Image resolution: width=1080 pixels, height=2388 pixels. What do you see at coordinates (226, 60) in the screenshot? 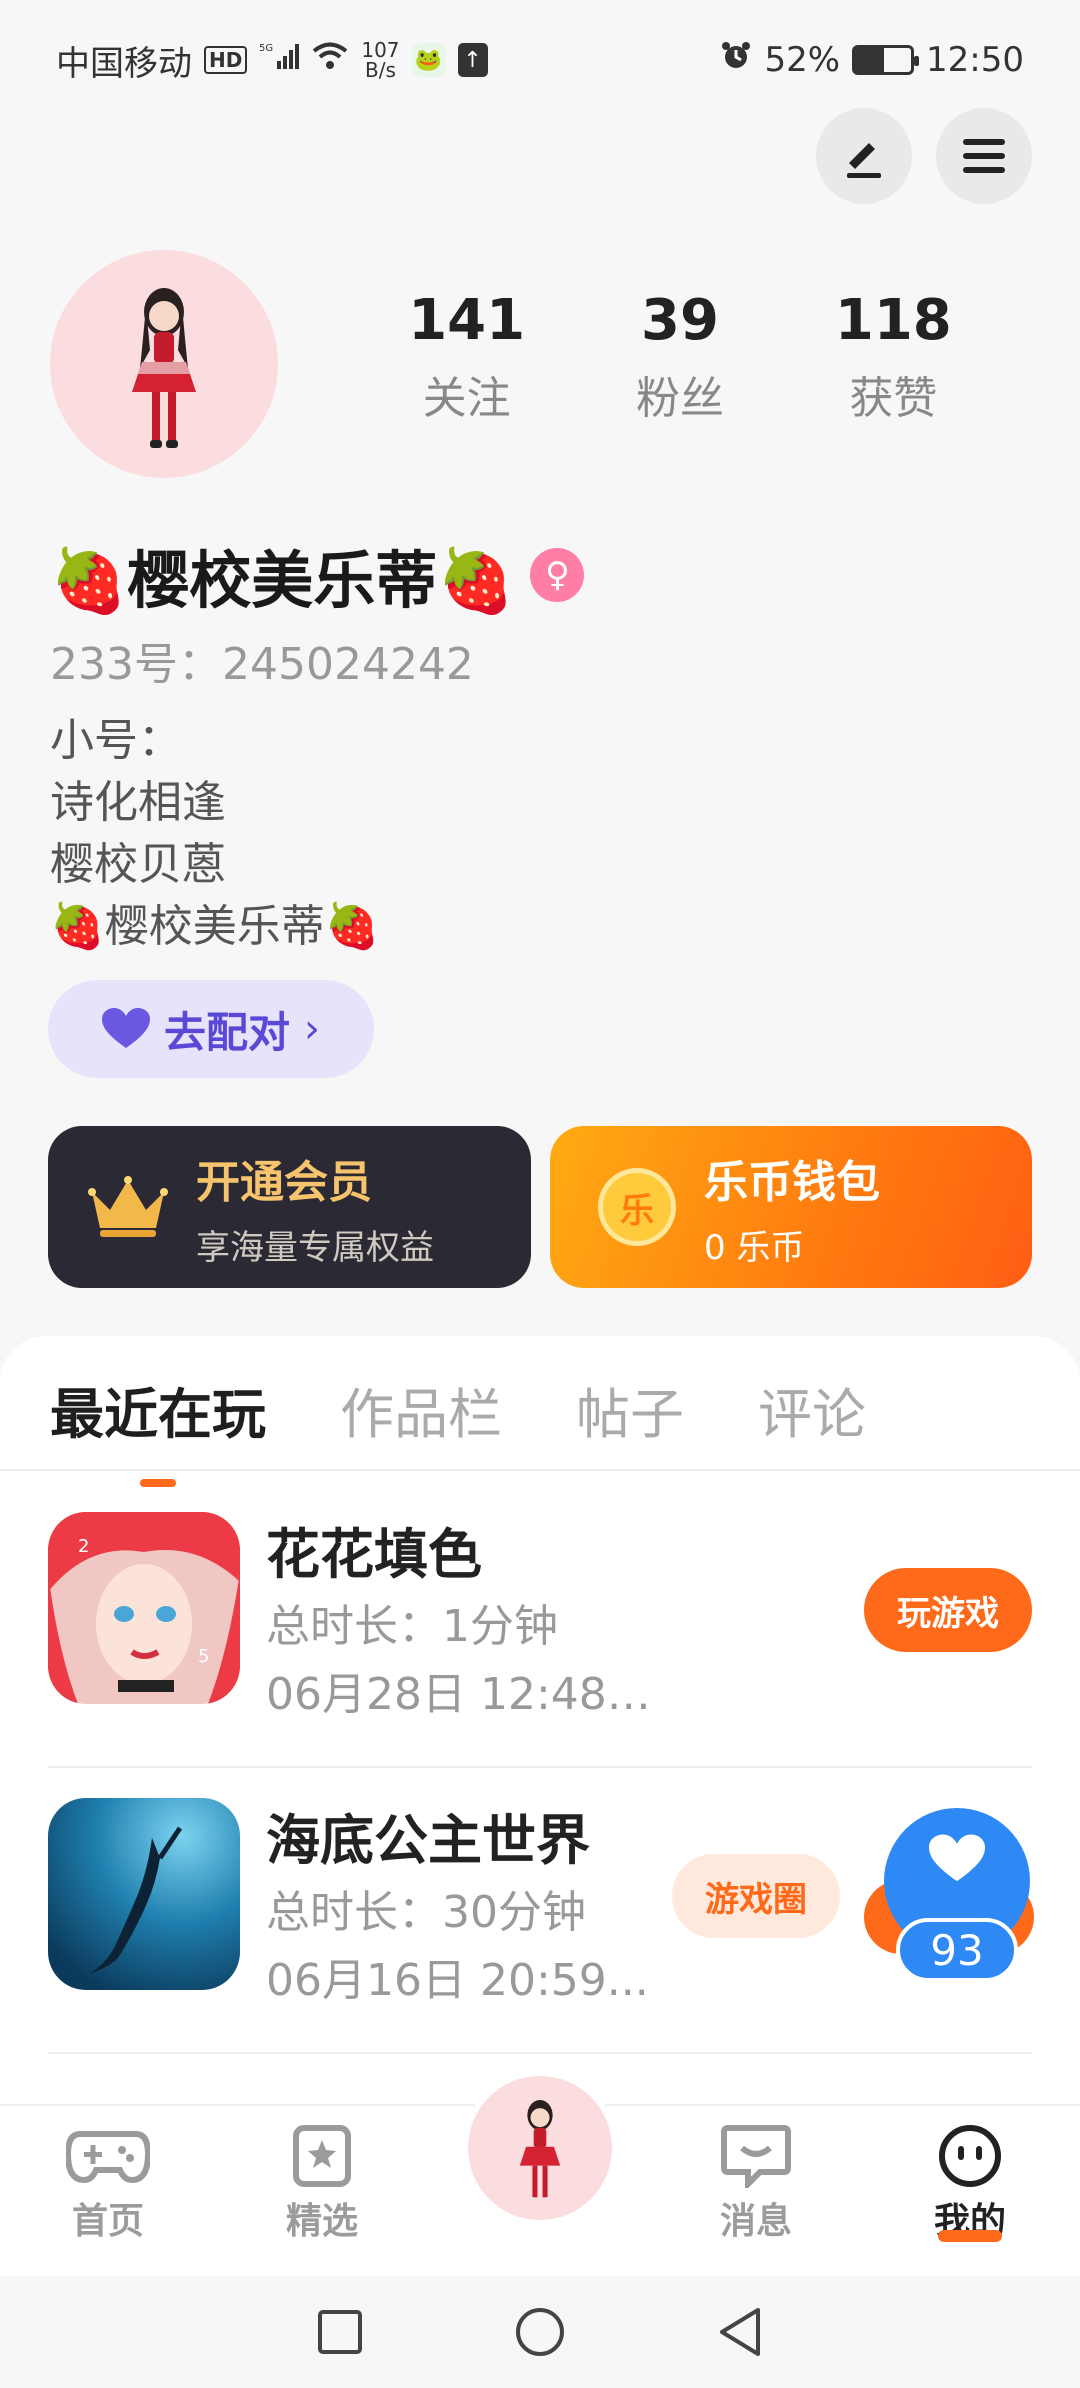
I see `hd-badge: HD` at bounding box center [226, 60].